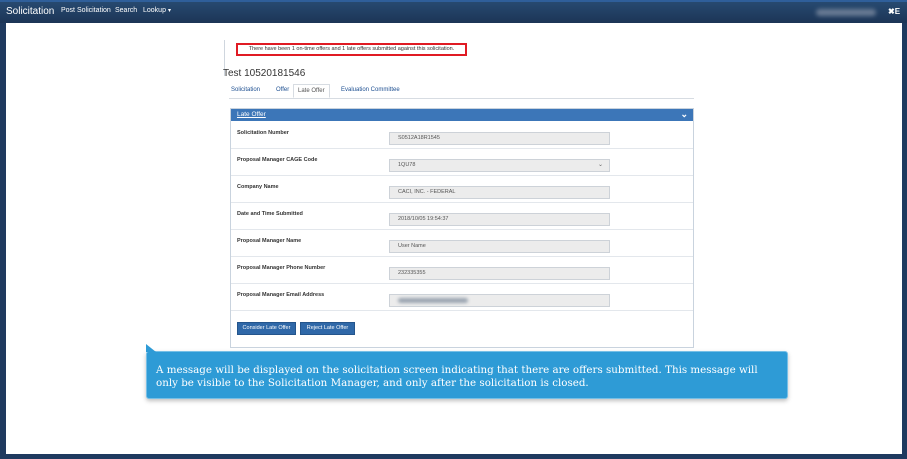 Image resolution: width=907 pixels, height=459 pixels. What do you see at coordinates (151, 348) in the screenshot?
I see `callout-pointer` at bounding box center [151, 348].